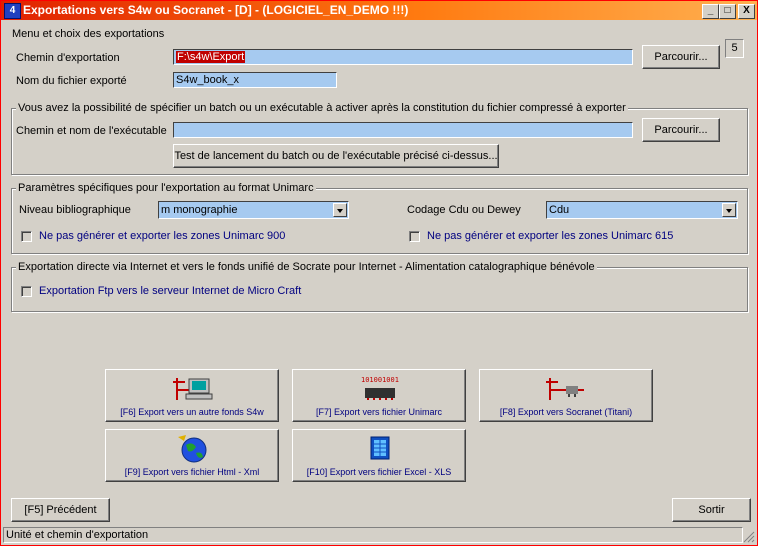 This screenshot has height=546, width=758. I want to click on resize-grip-icon, so click(749, 537).